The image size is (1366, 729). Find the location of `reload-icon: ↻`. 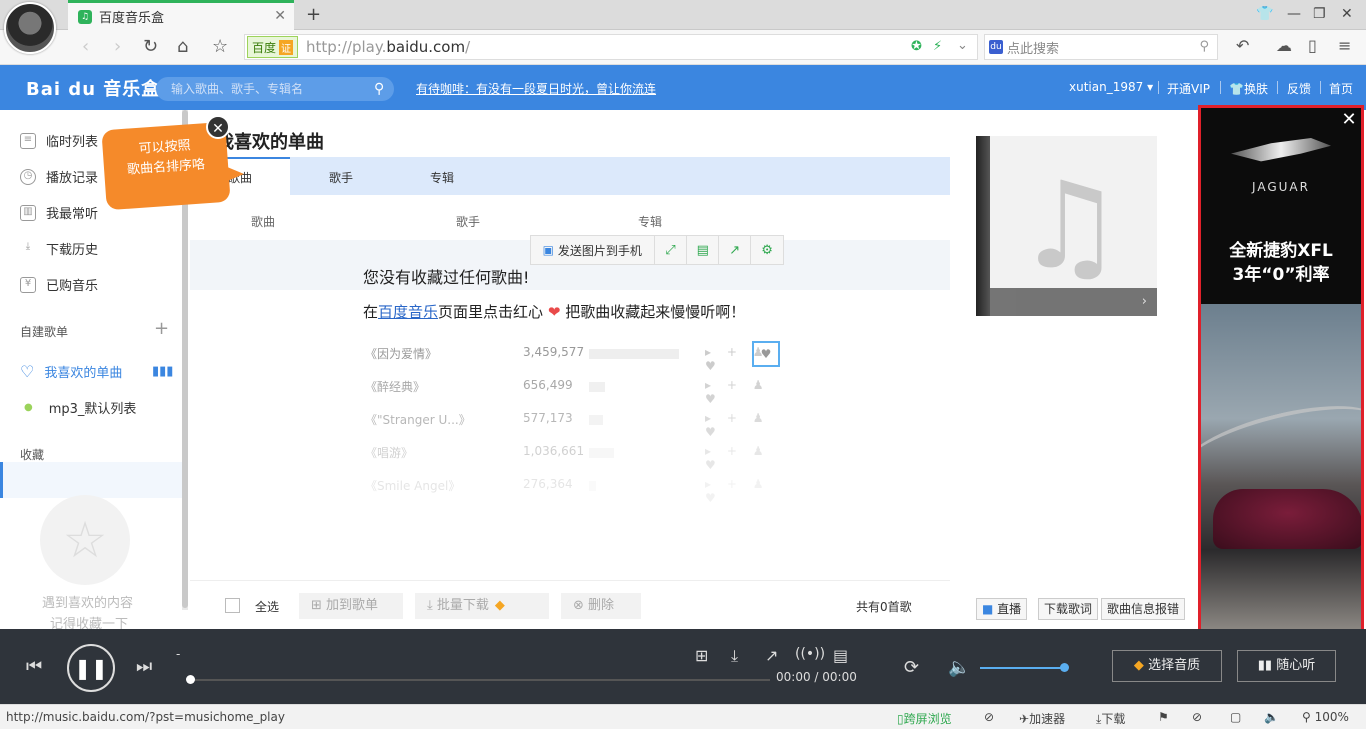

reload-icon: ↻ is located at coordinates (150, 46).